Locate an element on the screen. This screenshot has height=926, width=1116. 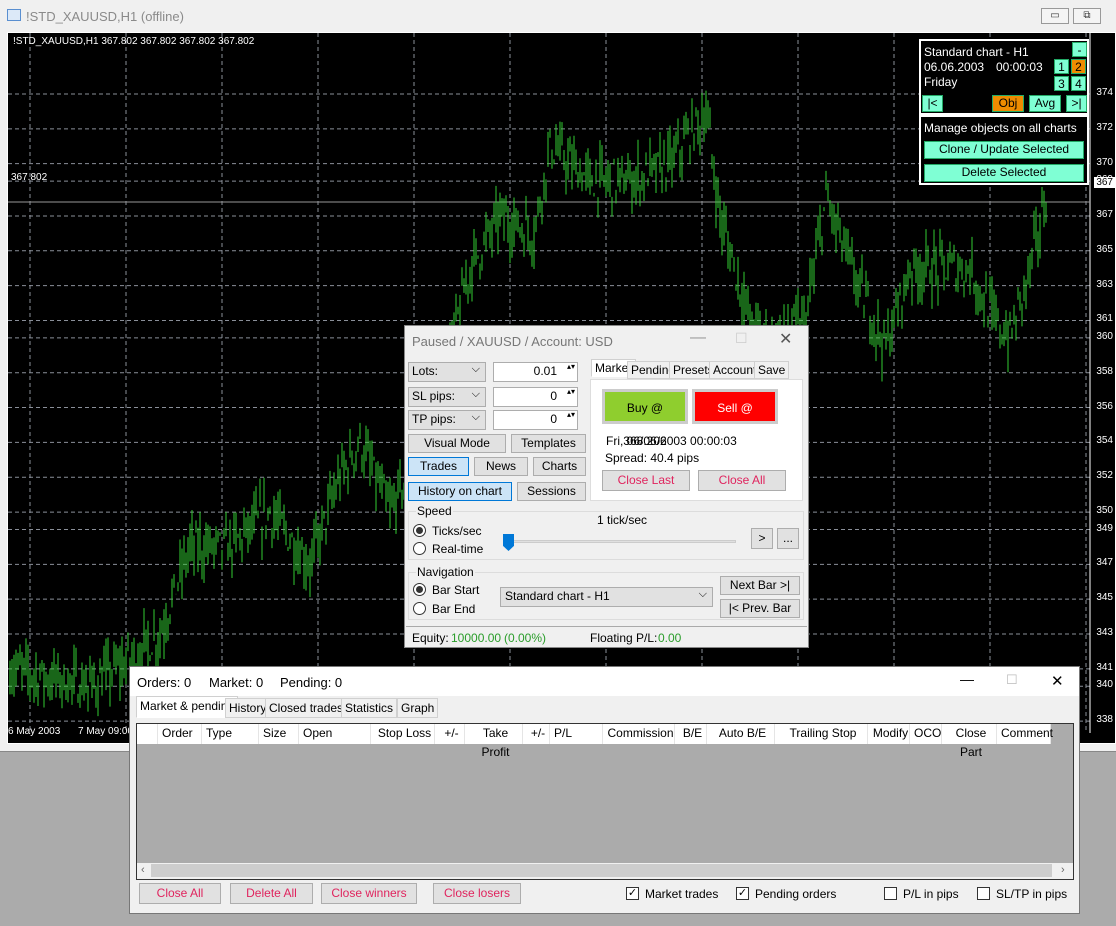
equity-value: 10000.00 is located at coordinates (476, 638).